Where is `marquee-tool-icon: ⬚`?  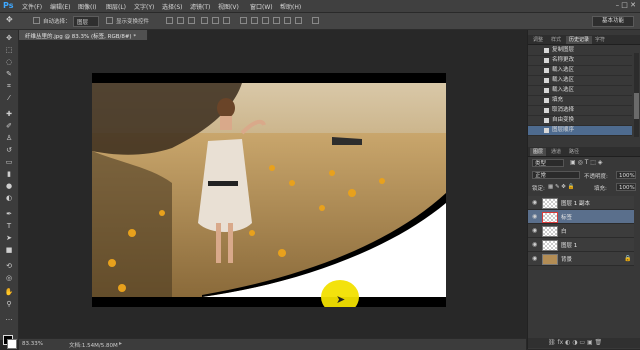
marquee-tool-icon: ⬚ is located at coordinates (9, 50).